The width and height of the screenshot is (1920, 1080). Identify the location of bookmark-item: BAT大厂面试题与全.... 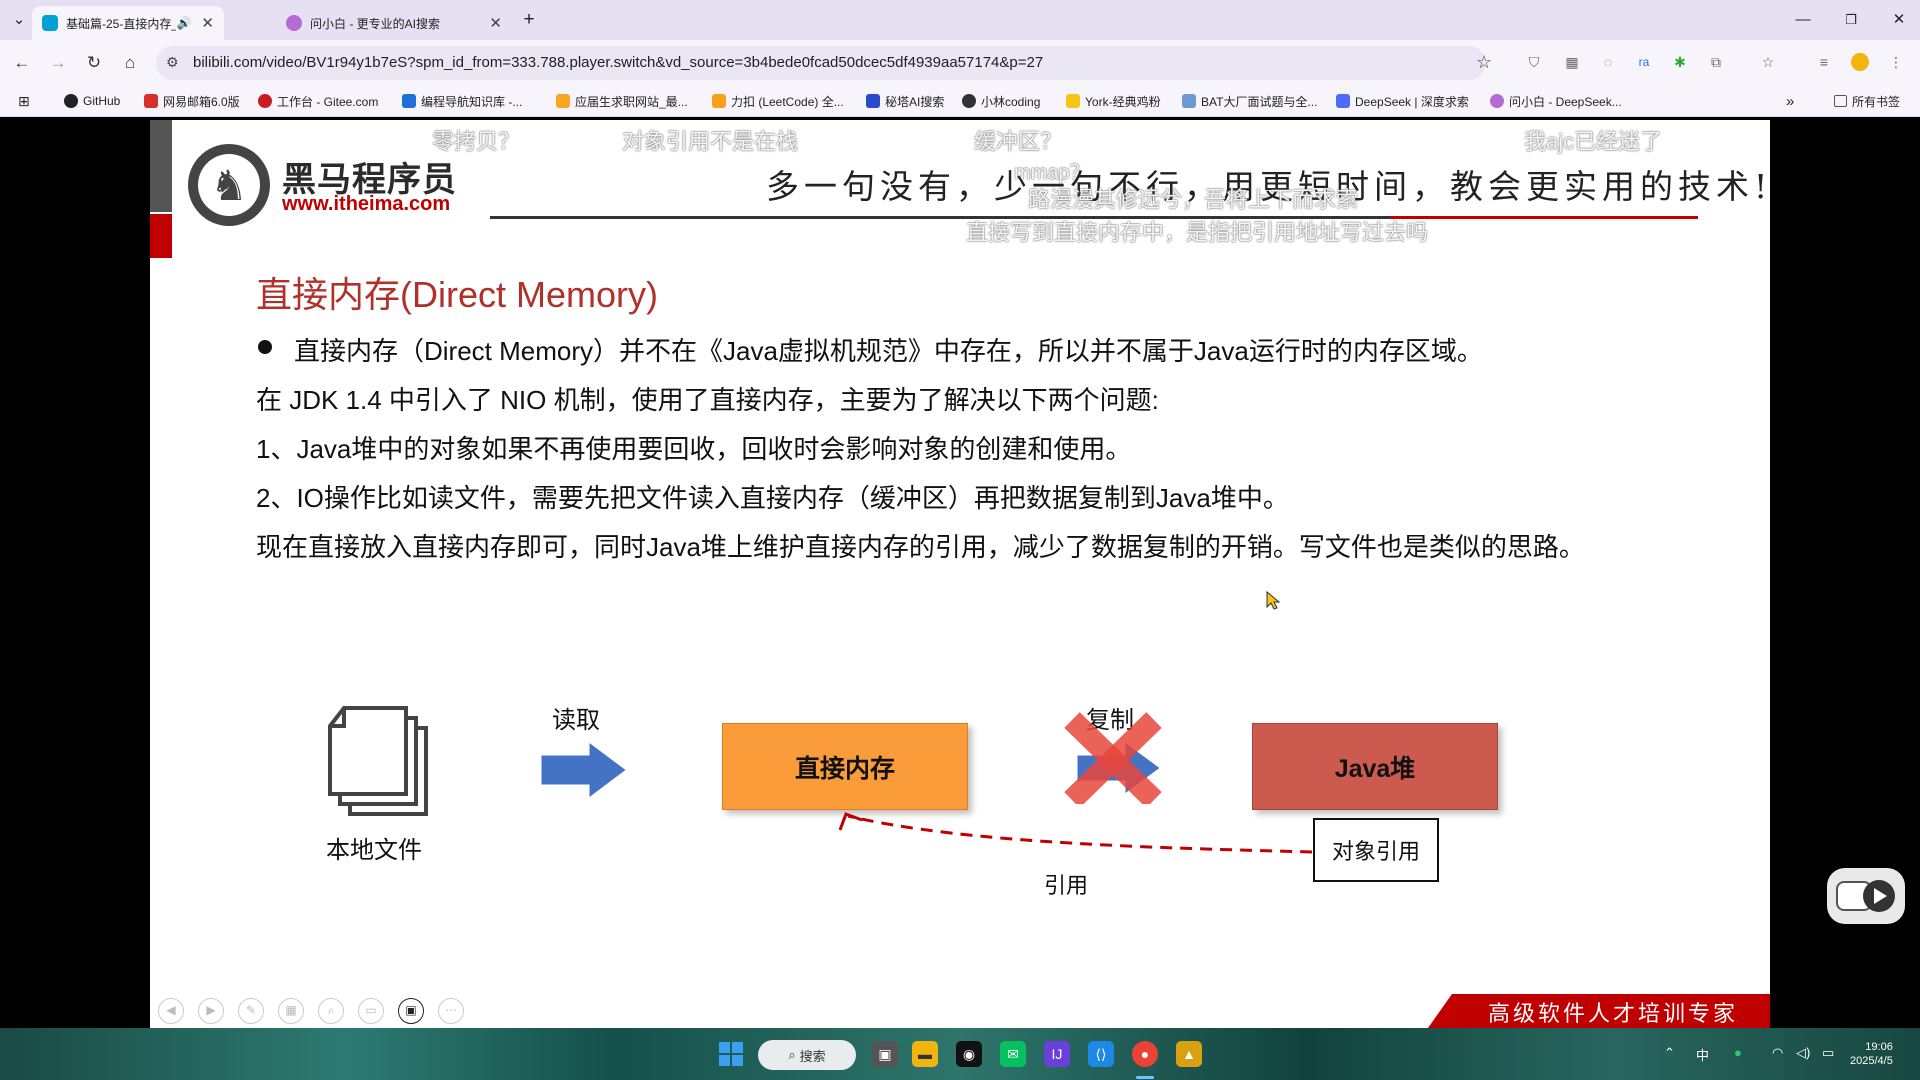
(1249, 101).